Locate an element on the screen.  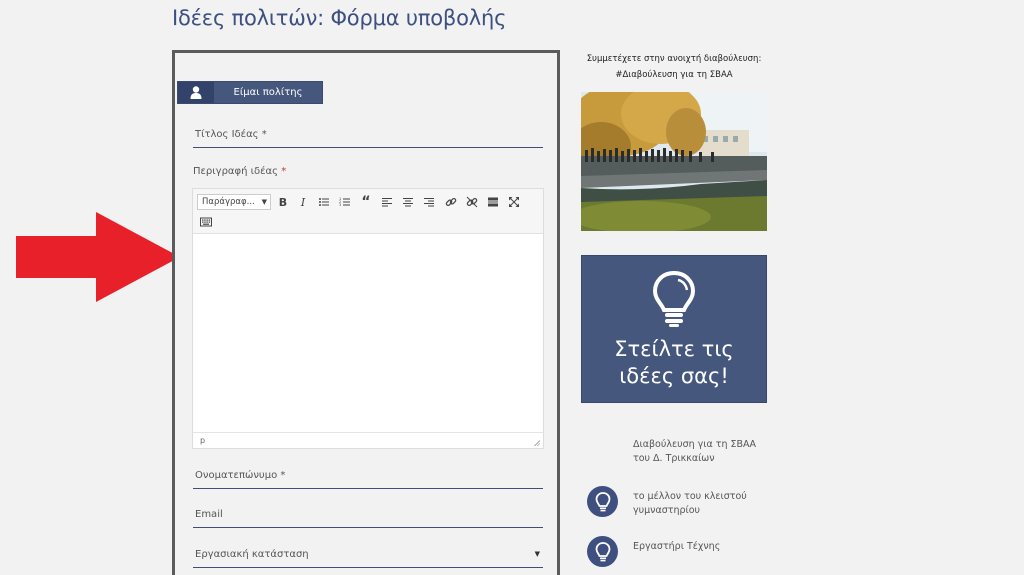
consultation-title-link: Διαβούλευση για τη ΣΒΑΑ του Δ. Τρικκαίων is located at coordinates (703, 452).